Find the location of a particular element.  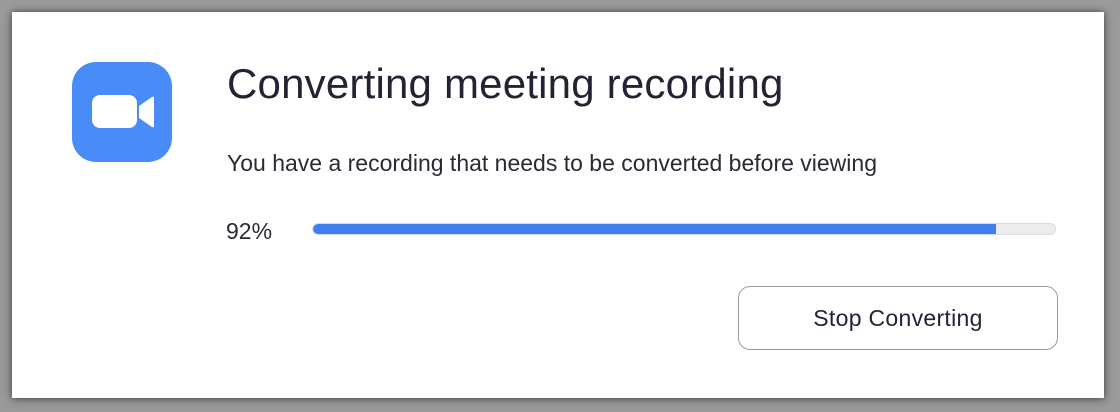

progress-percent-label: 92% is located at coordinates (249, 231).